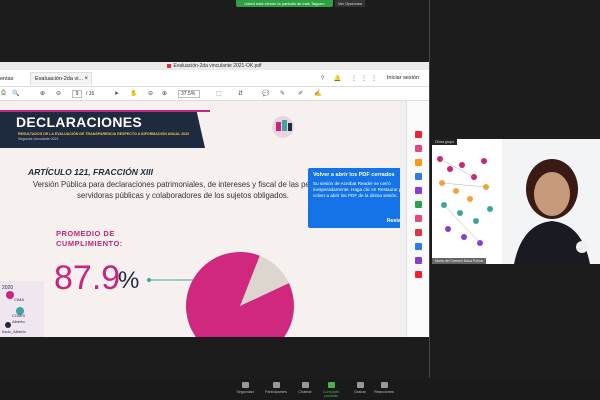  Describe the element at coordinates (116, 93) in the screenshot. I see `select-cursor-icon: ➤` at that location.